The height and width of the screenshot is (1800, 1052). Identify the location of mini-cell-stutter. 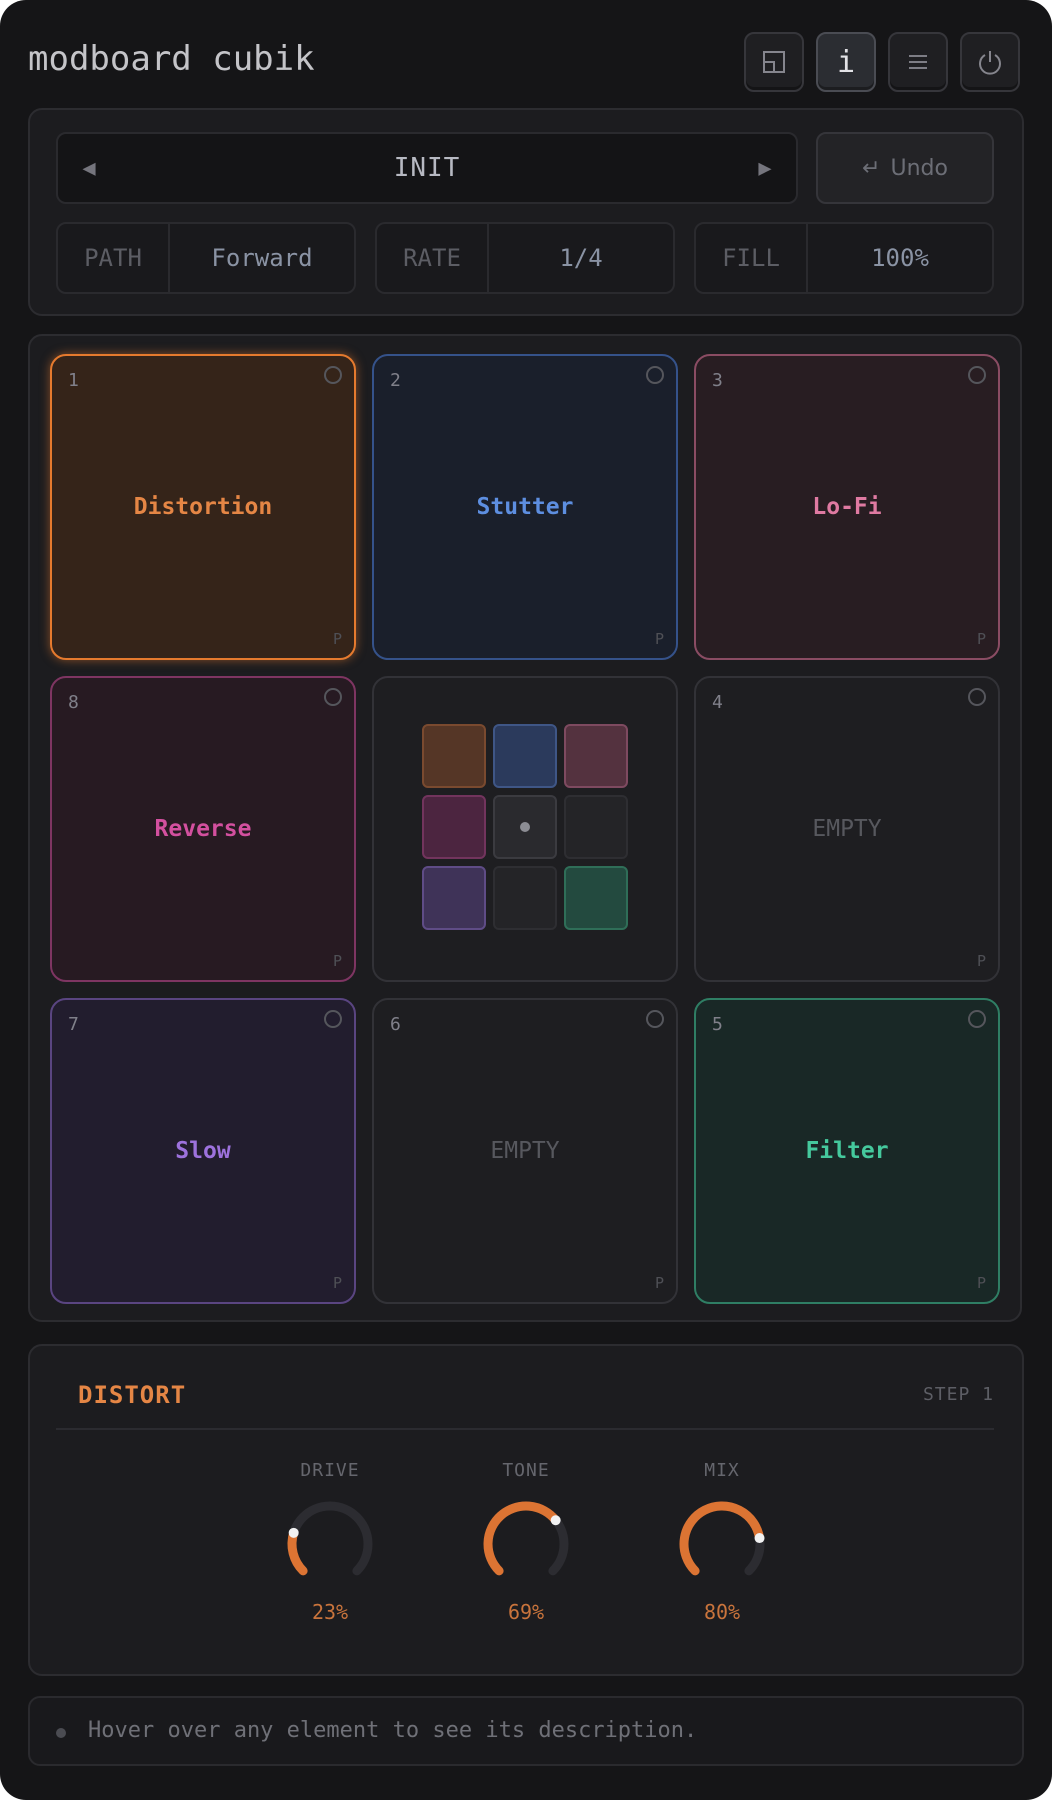
(525, 756).